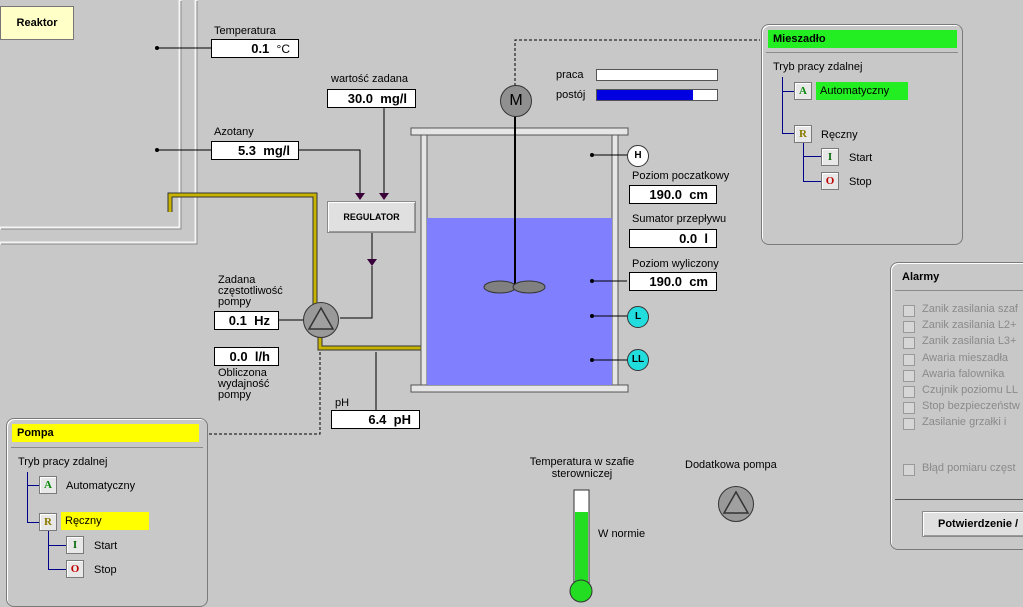 The height and width of the screenshot is (607, 1023). Describe the element at coordinates (862, 91) in the screenshot. I see `mixer-auto-label: Automatyczny` at that location.